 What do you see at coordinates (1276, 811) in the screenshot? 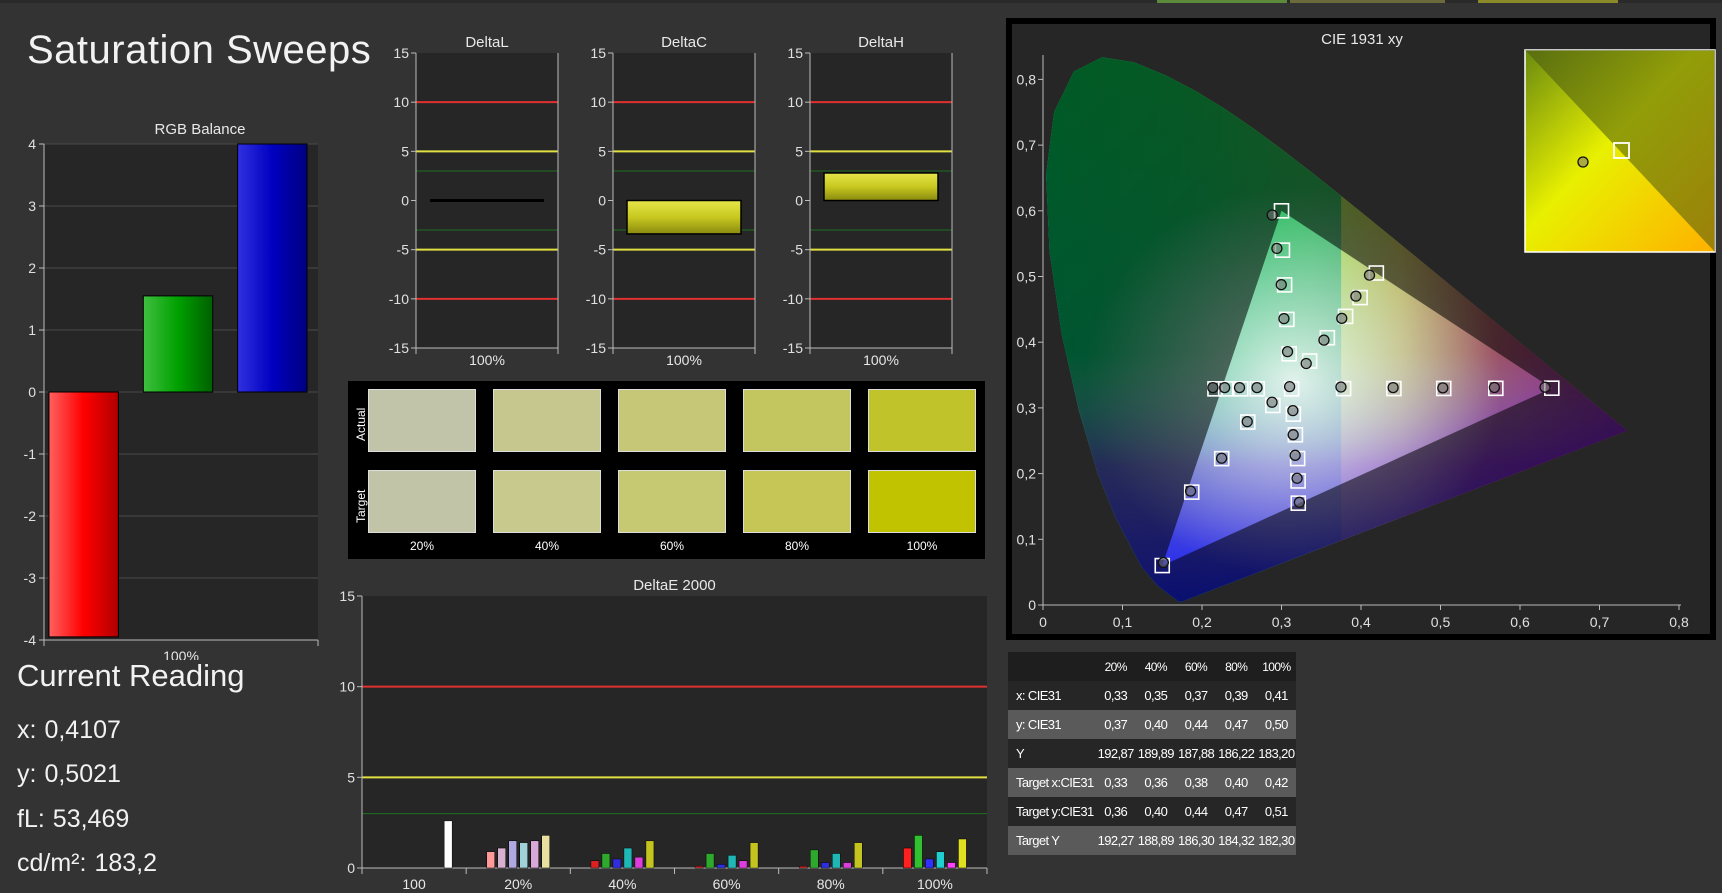
I see `table-cell: 0,51` at bounding box center [1276, 811].